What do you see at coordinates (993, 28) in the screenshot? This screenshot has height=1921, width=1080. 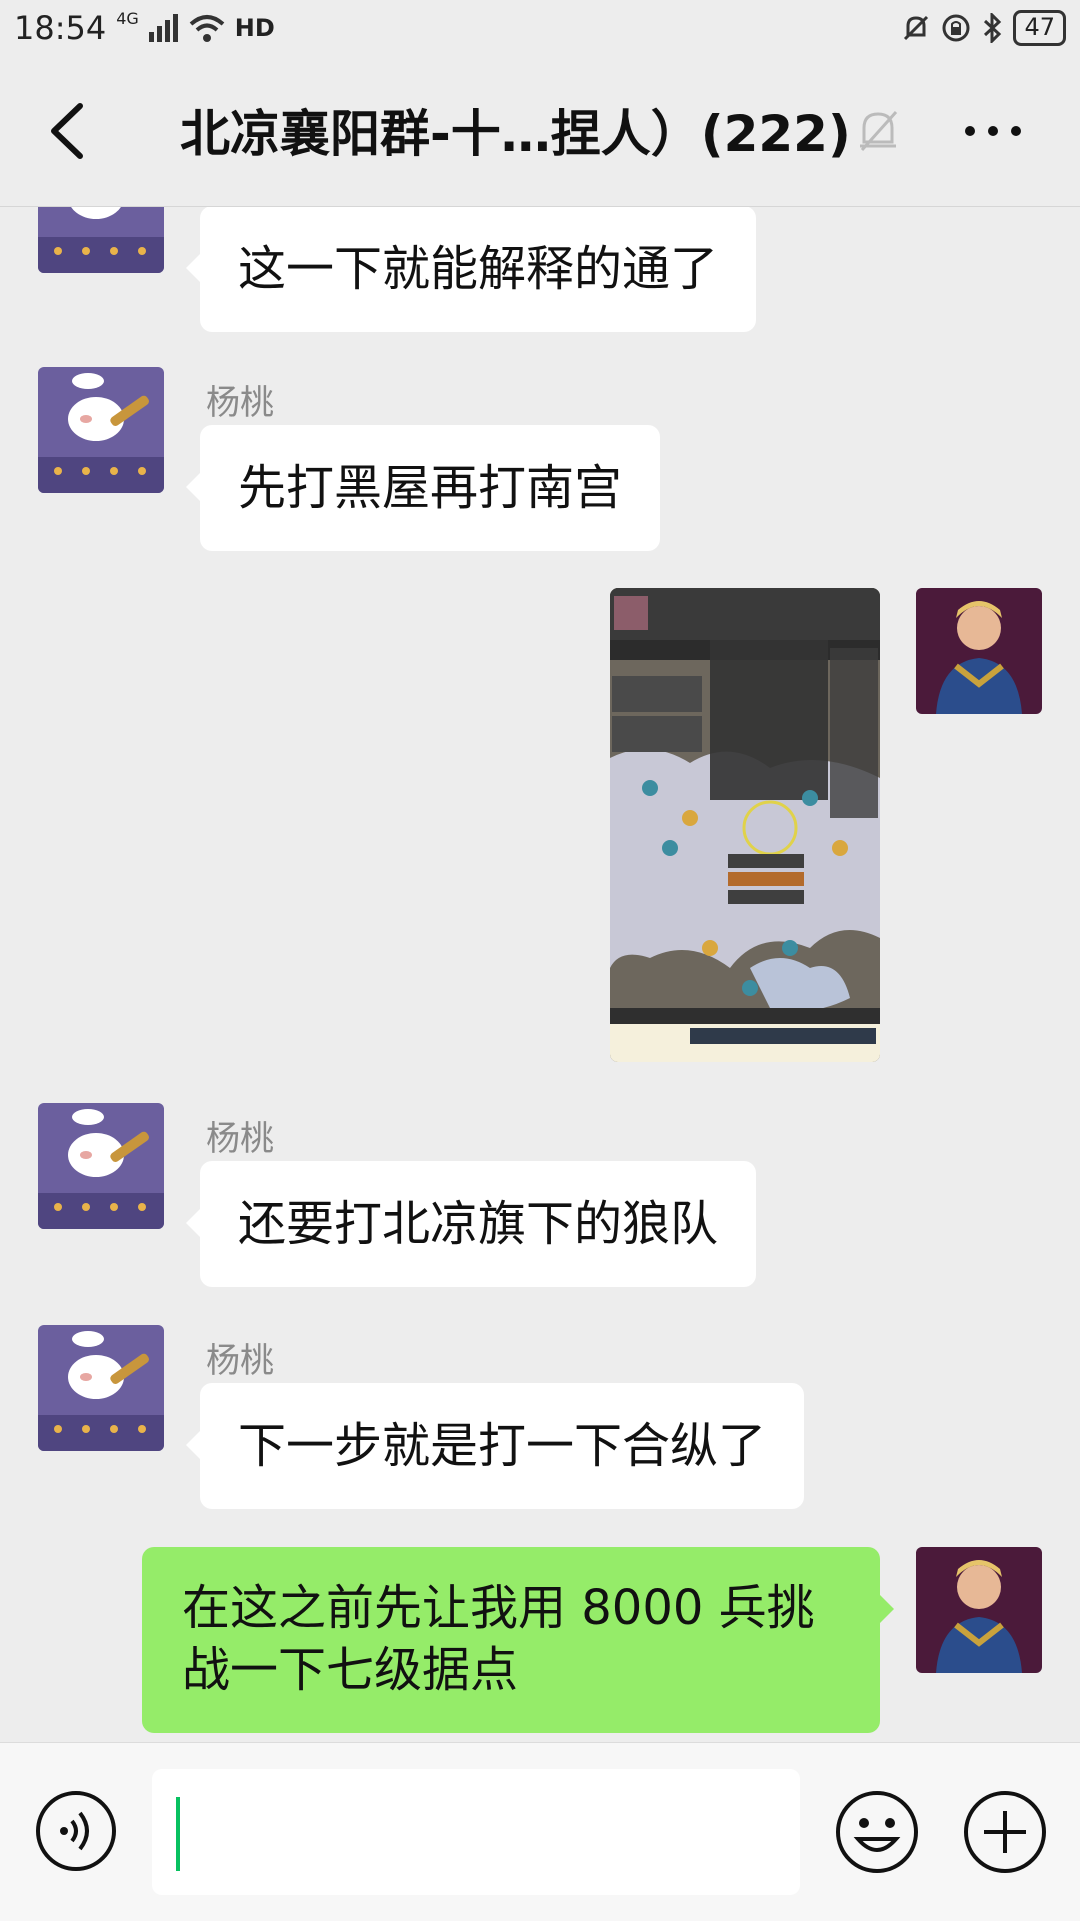 I see `bluetooth-icon` at bounding box center [993, 28].